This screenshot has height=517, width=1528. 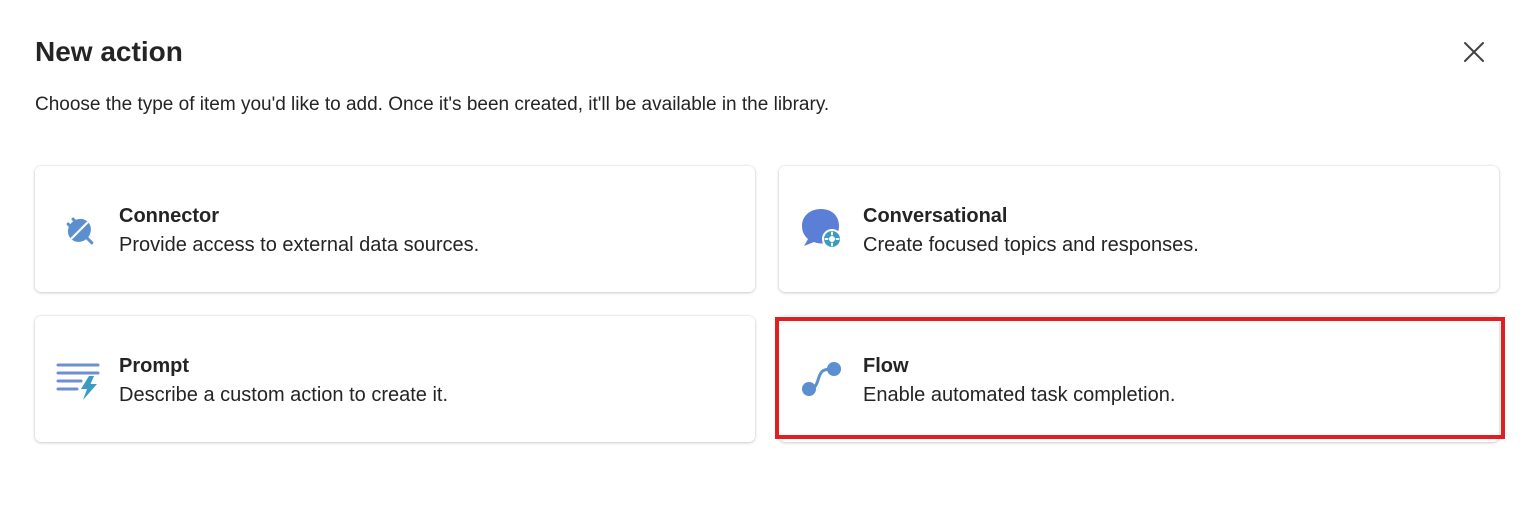 What do you see at coordinates (886, 366) in the screenshot?
I see `flow-title: Flow` at bounding box center [886, 366].